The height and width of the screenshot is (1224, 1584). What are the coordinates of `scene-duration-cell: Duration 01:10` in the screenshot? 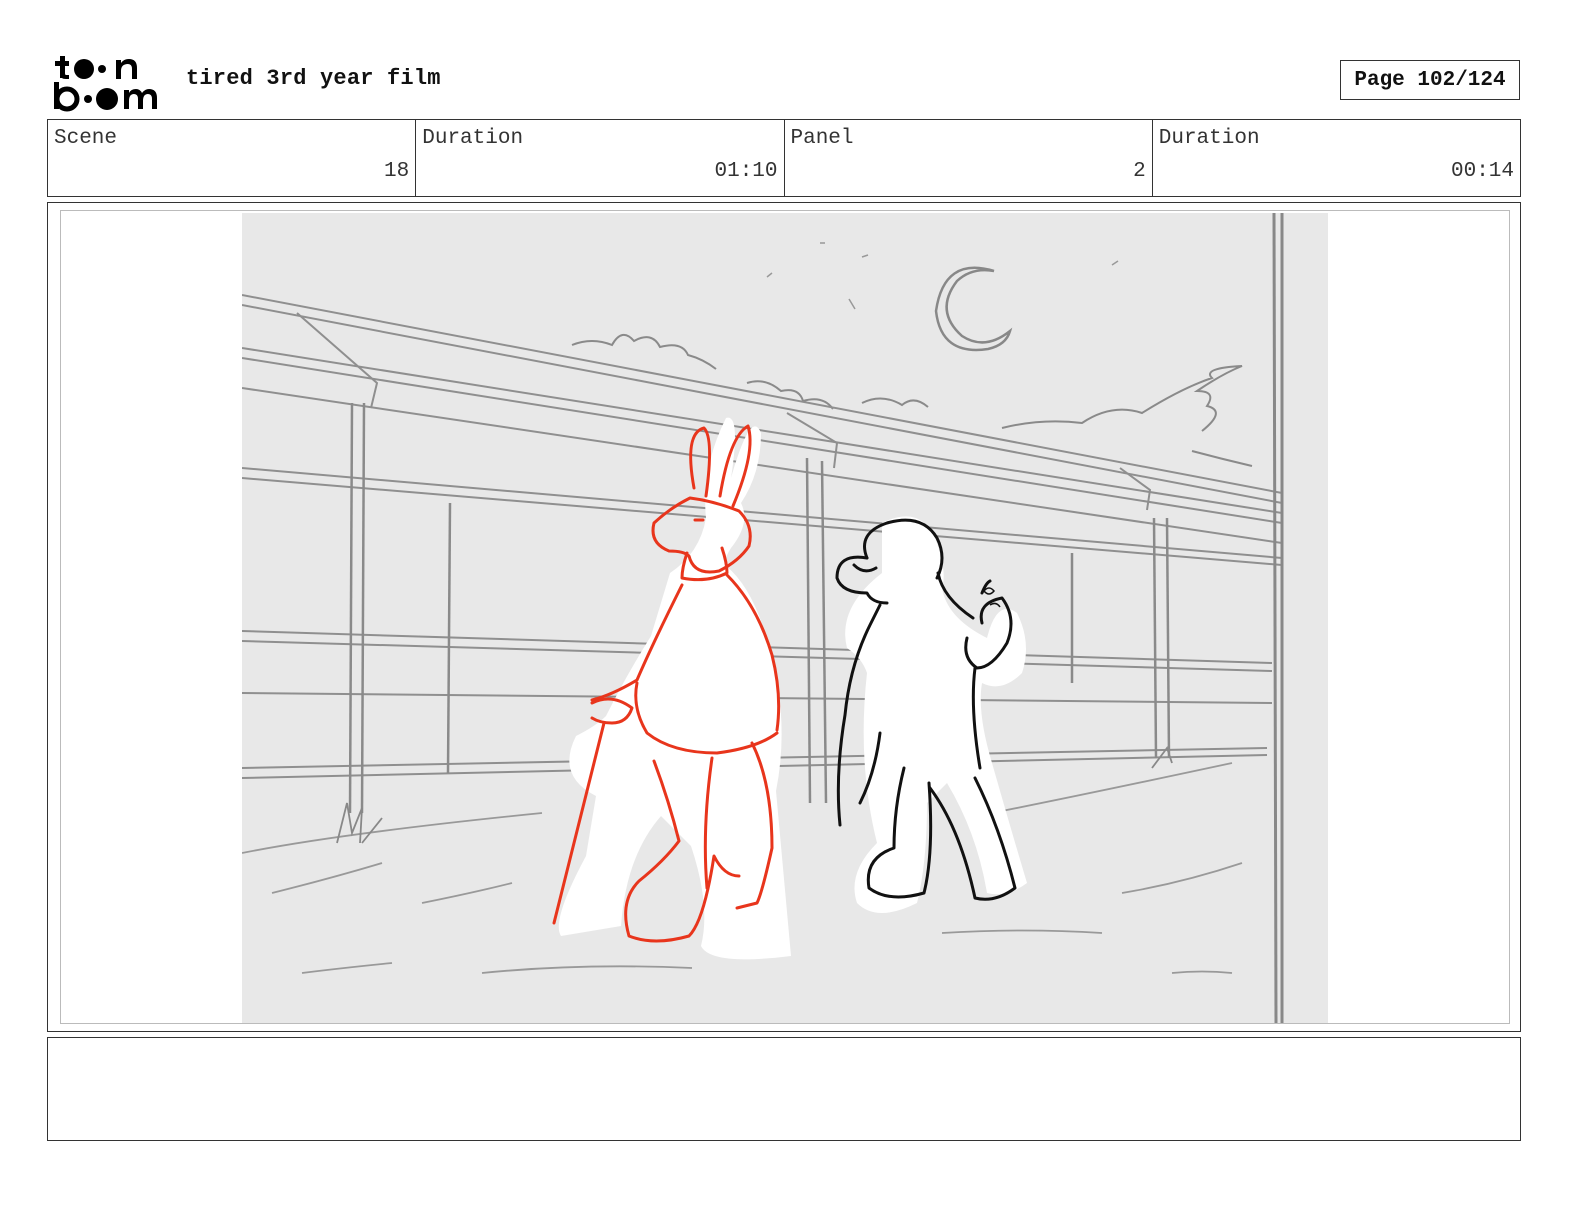 It's located at (600, 158).